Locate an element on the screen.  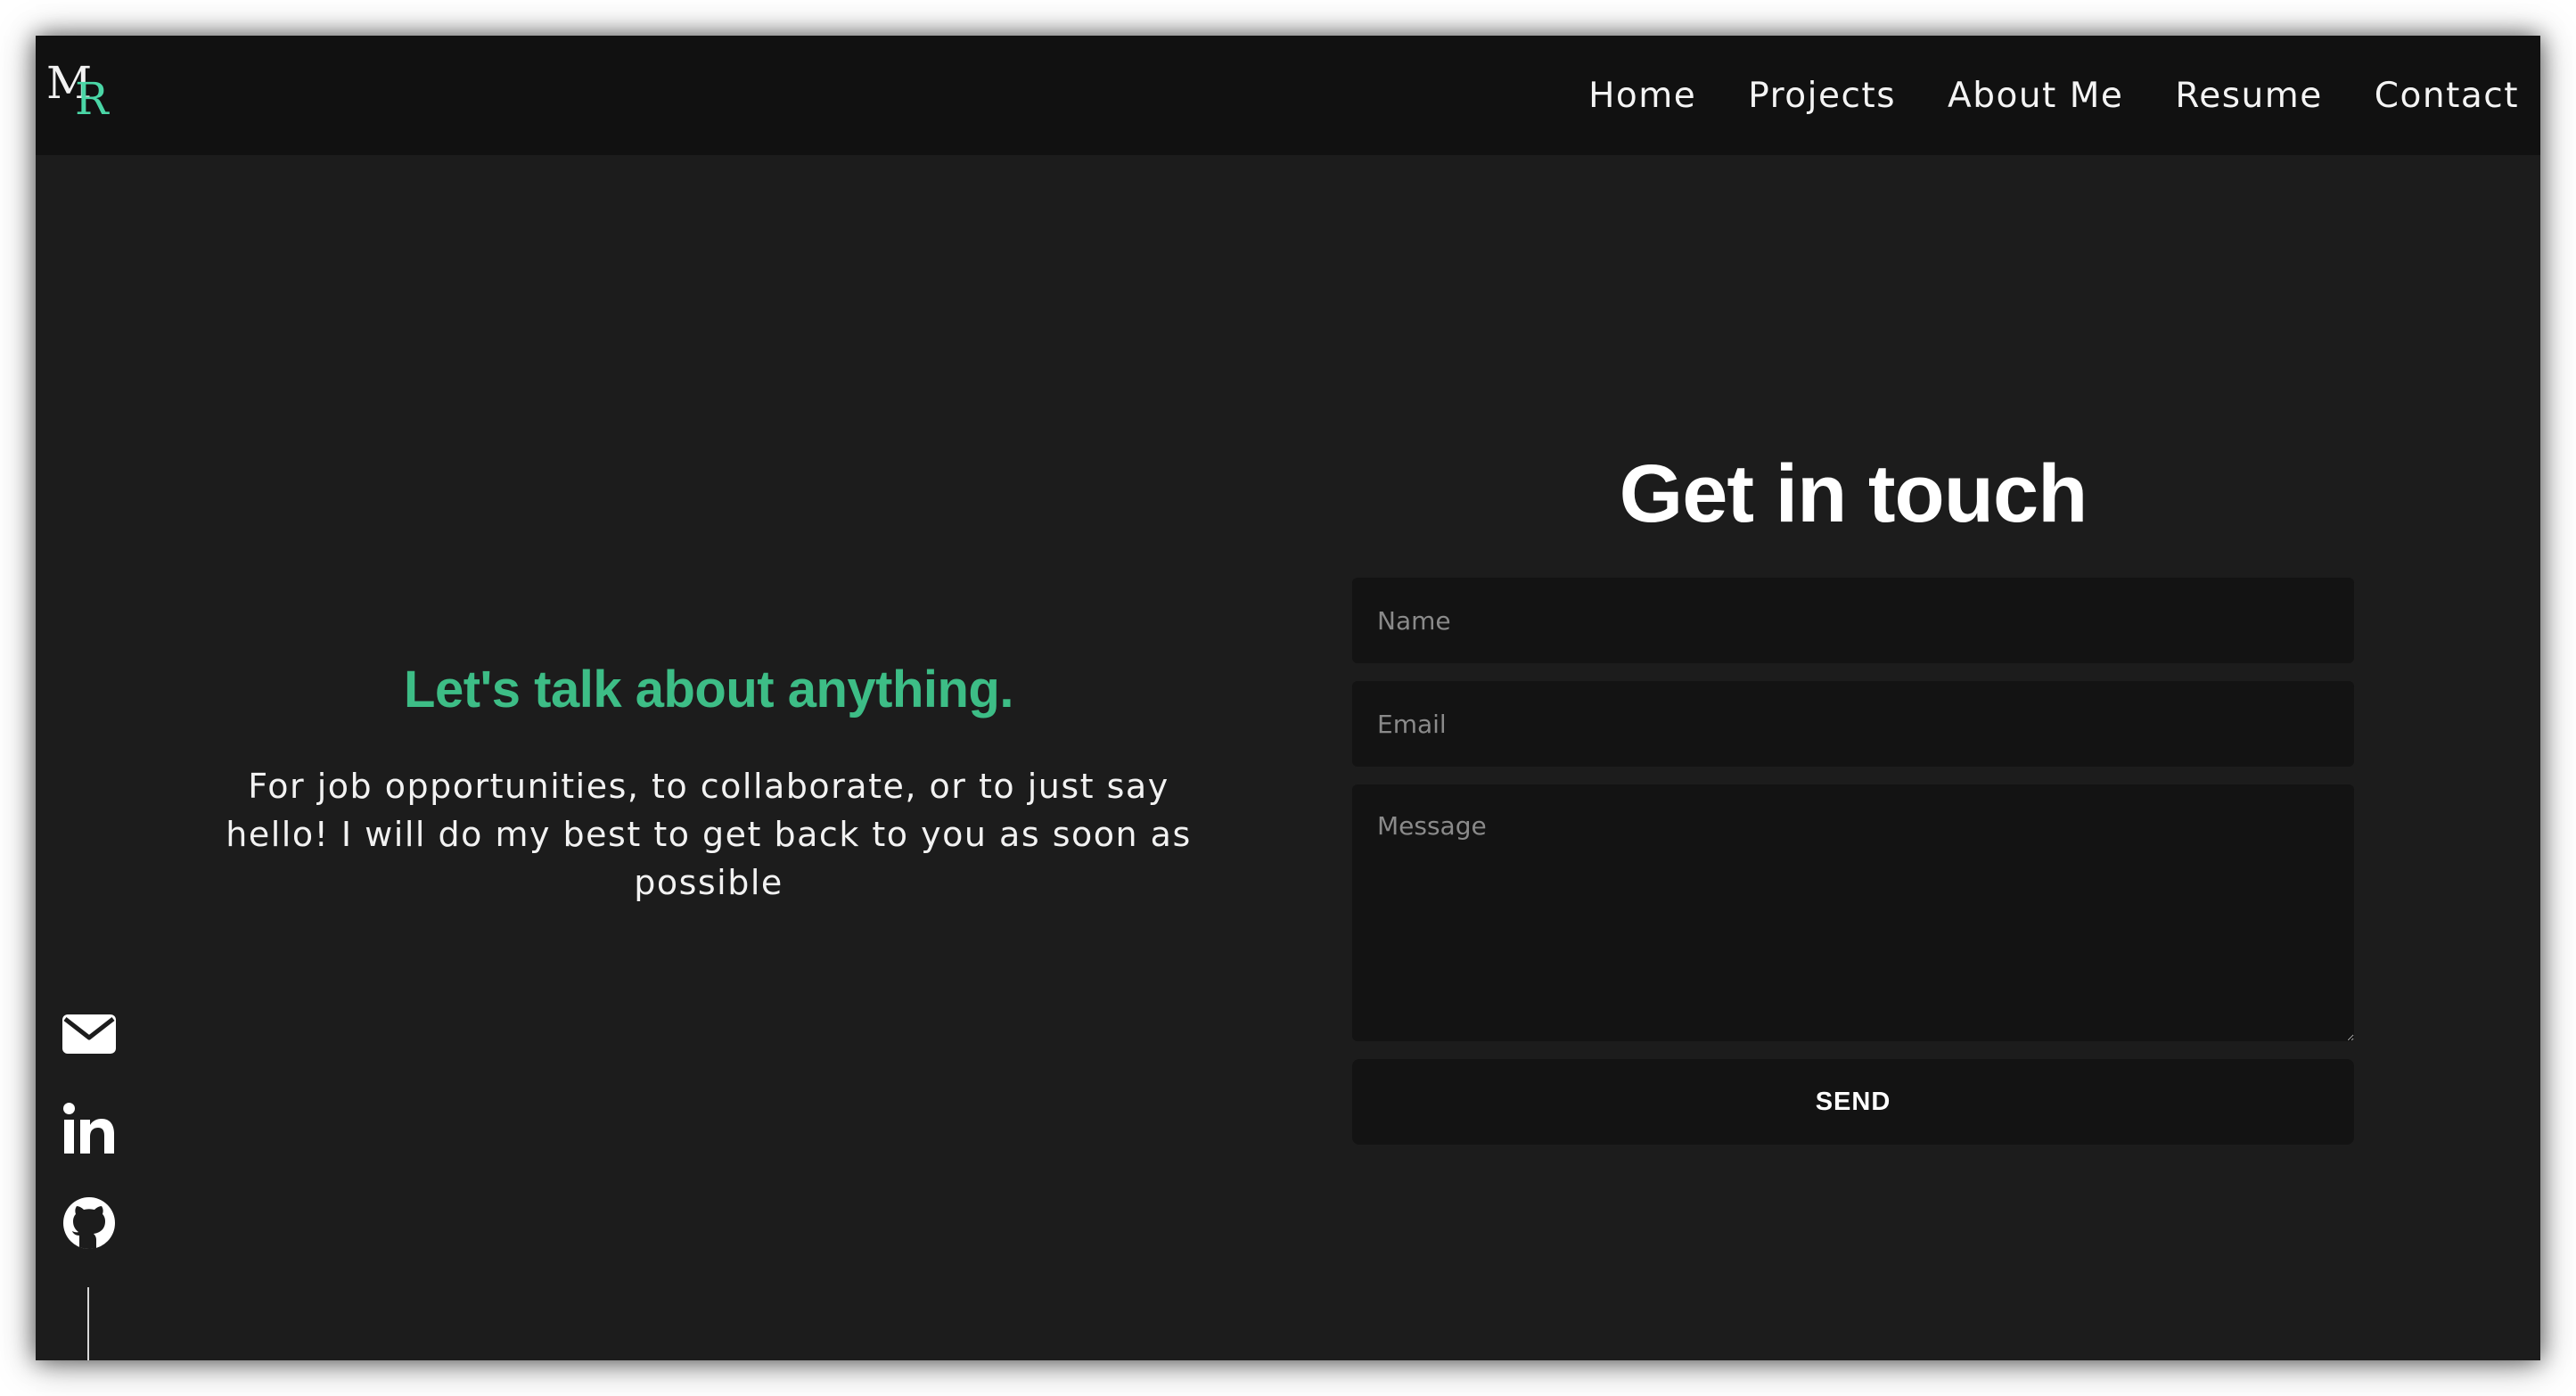
tagline: Let's talk about anything. is located at coordinates (708, 690).